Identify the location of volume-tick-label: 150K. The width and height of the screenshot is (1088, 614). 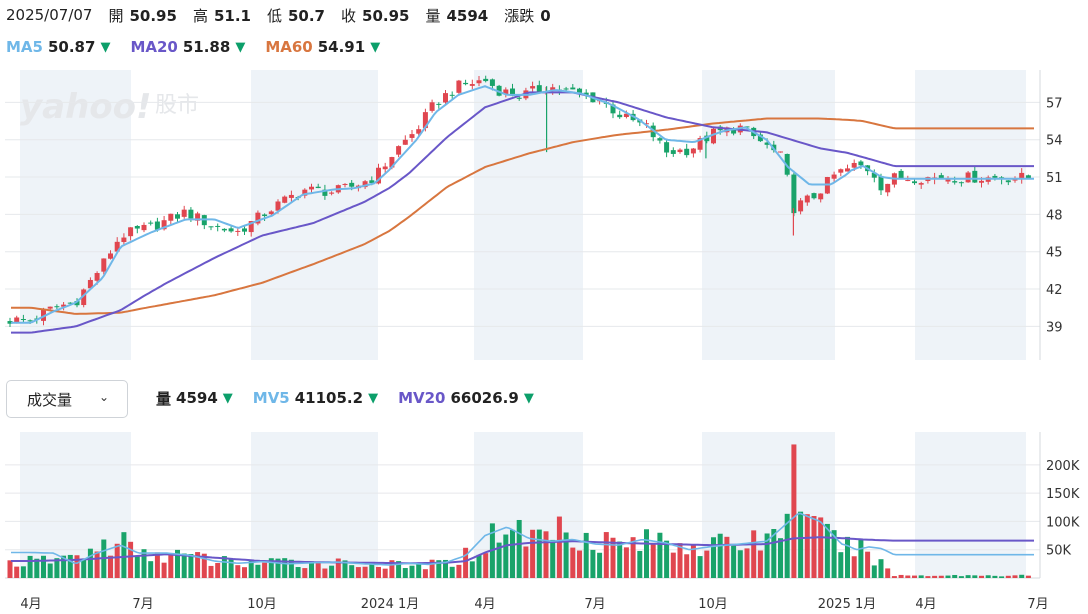
(1063, 494).